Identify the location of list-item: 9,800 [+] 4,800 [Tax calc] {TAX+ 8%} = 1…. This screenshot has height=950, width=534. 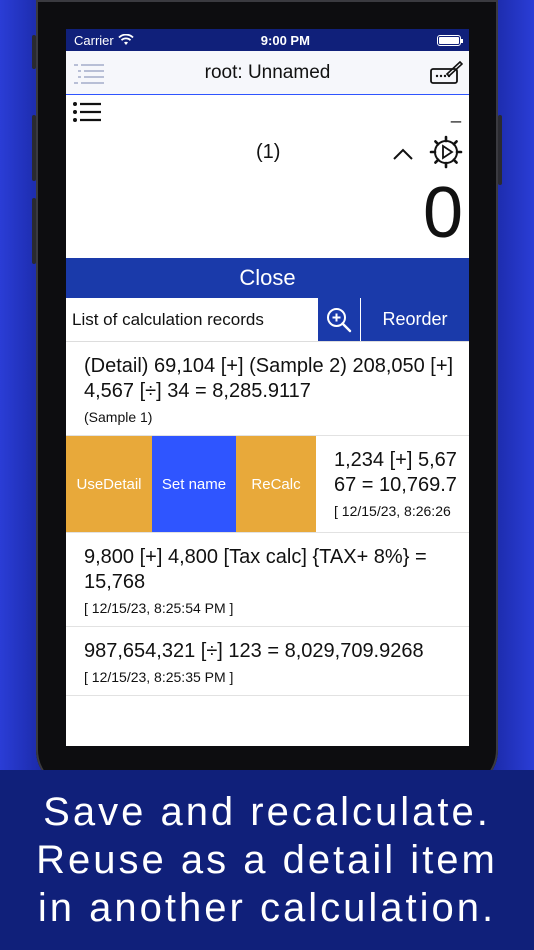
(267, 580).